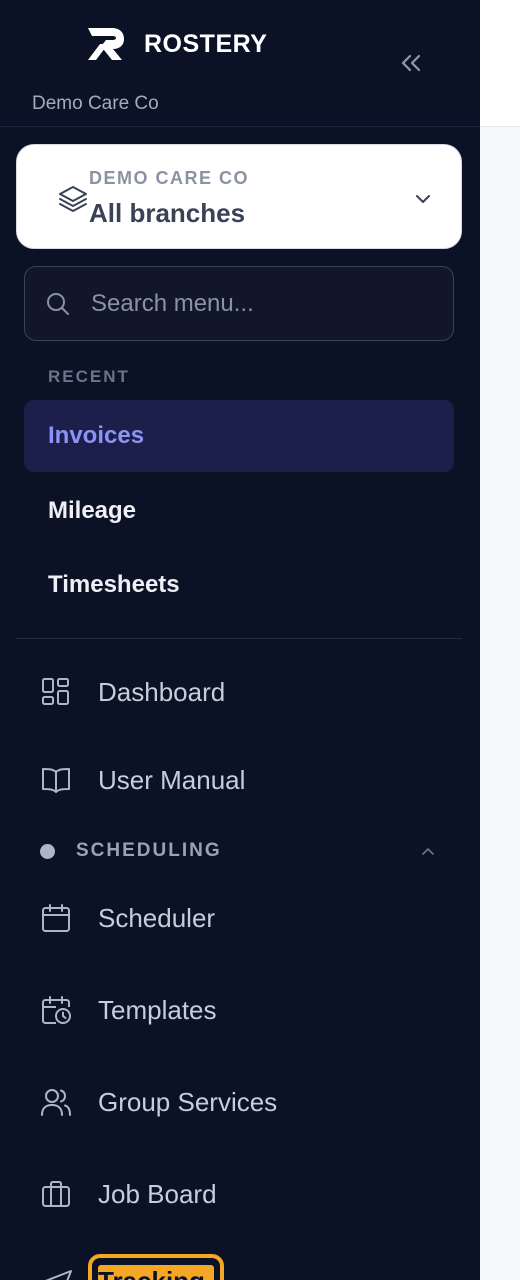 The height and width of the screenshot is (1280, 520). Describe the element at coordinates (157, 1009) in the screenshot. I see `nav-item-label: Templates` at that location.